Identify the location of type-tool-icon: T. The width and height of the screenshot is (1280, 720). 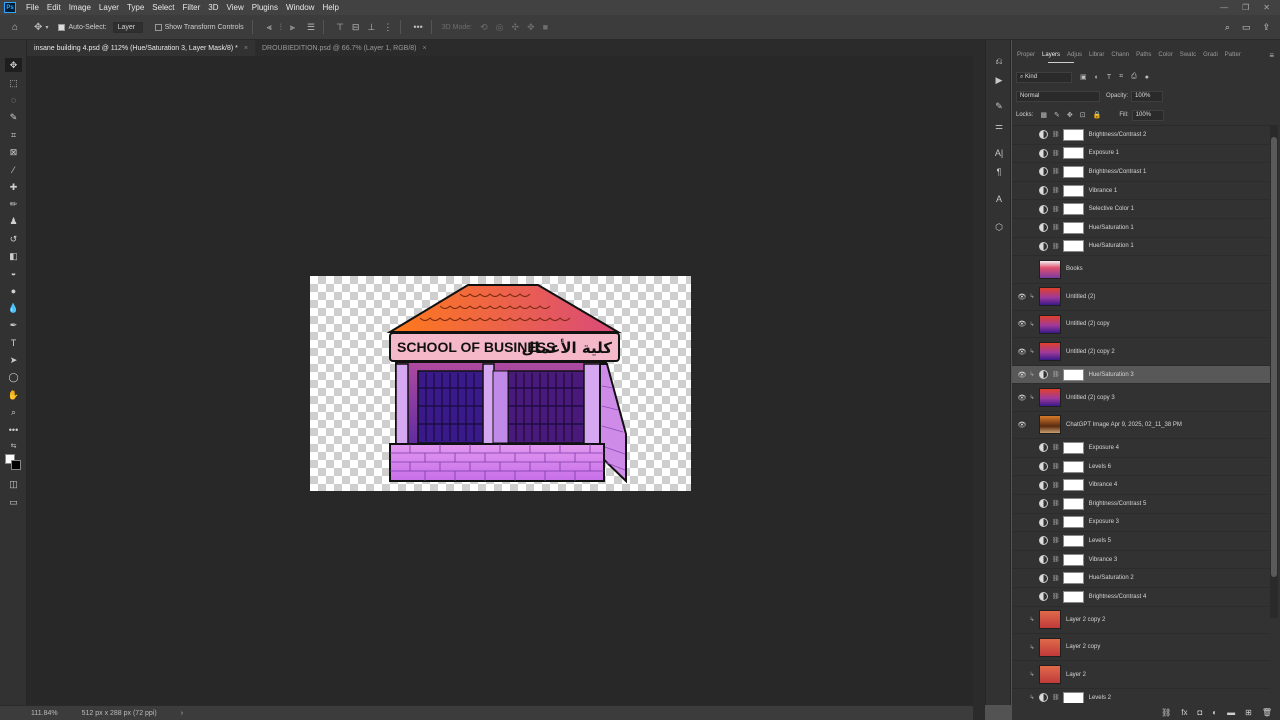
(13, 343).